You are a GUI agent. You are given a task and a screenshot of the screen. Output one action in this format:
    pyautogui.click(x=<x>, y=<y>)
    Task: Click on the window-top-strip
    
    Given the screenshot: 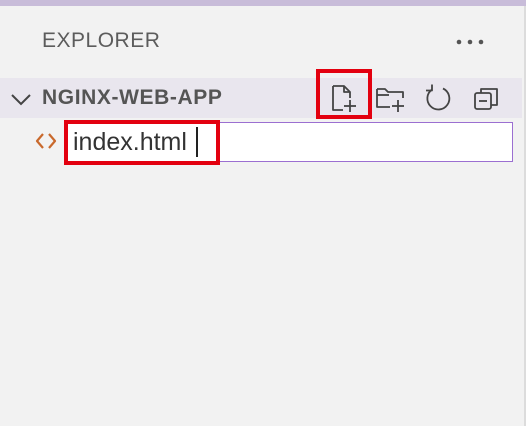 What is the action you would take?
    pyautogui.click(x=263, y=3)
    